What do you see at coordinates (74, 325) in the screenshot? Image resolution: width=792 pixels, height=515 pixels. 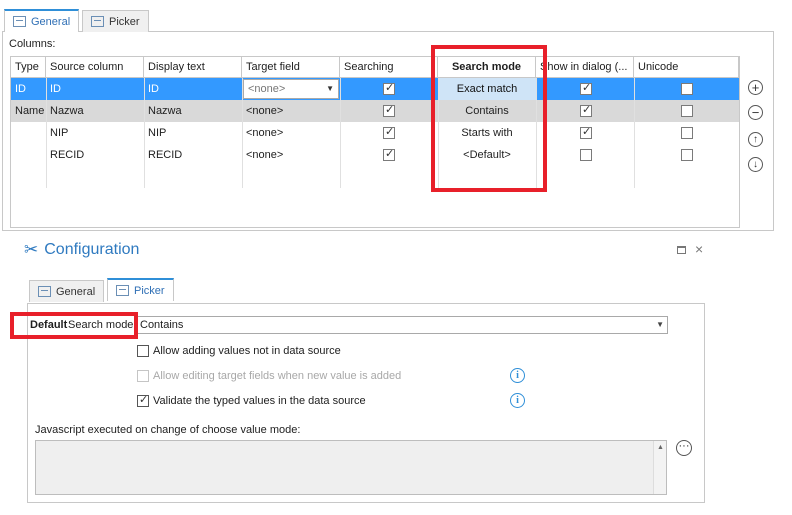 I see `highlight-default-label` at bounding box center [74, 325].